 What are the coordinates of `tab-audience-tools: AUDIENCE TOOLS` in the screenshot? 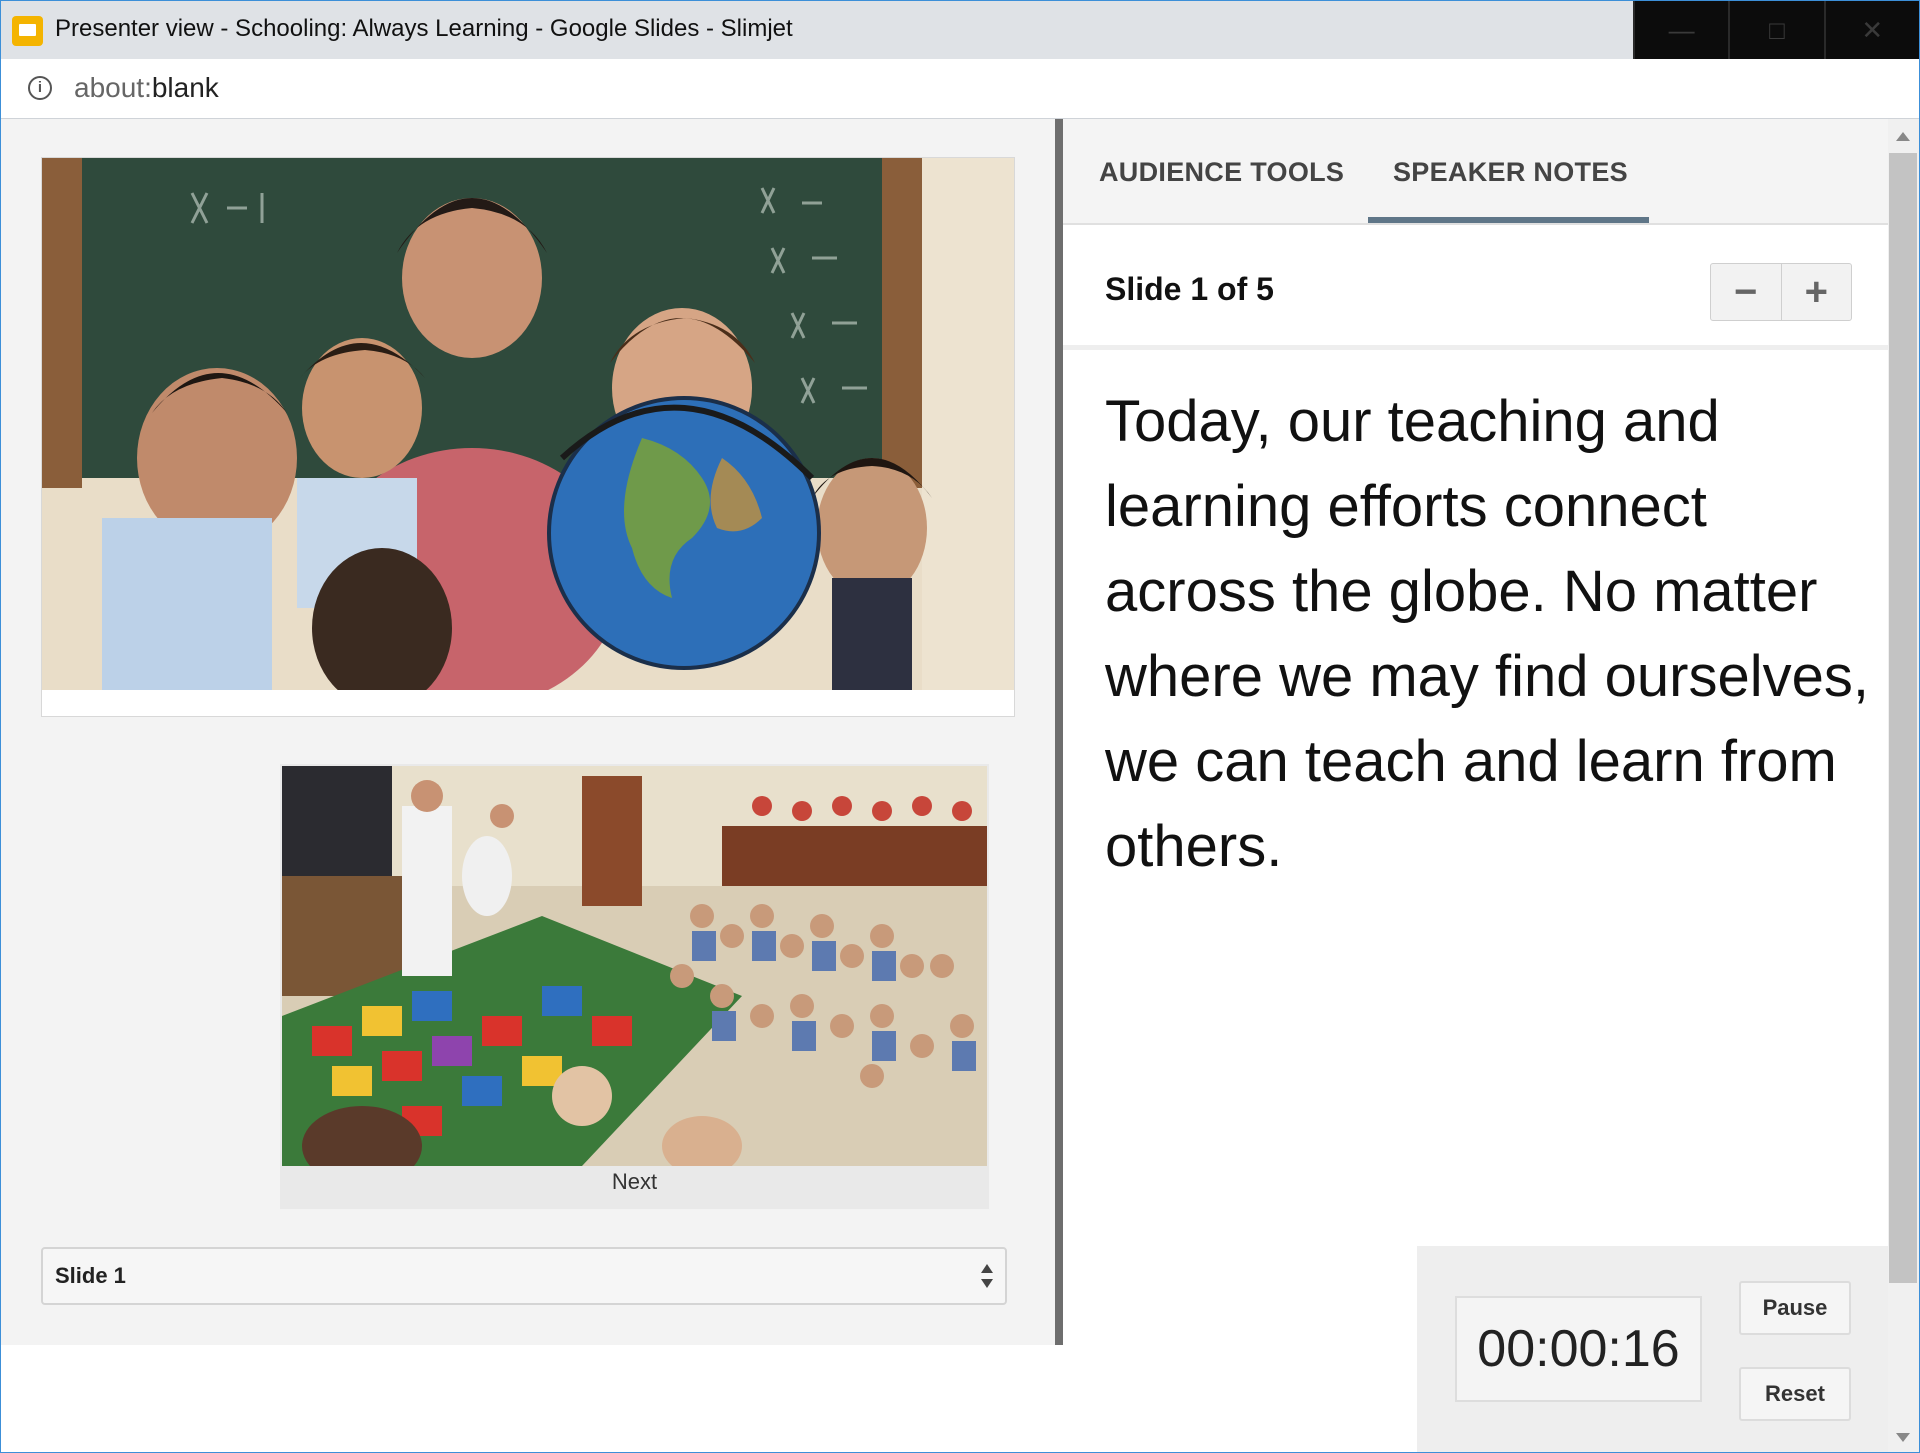 It's located at (1221, 172).